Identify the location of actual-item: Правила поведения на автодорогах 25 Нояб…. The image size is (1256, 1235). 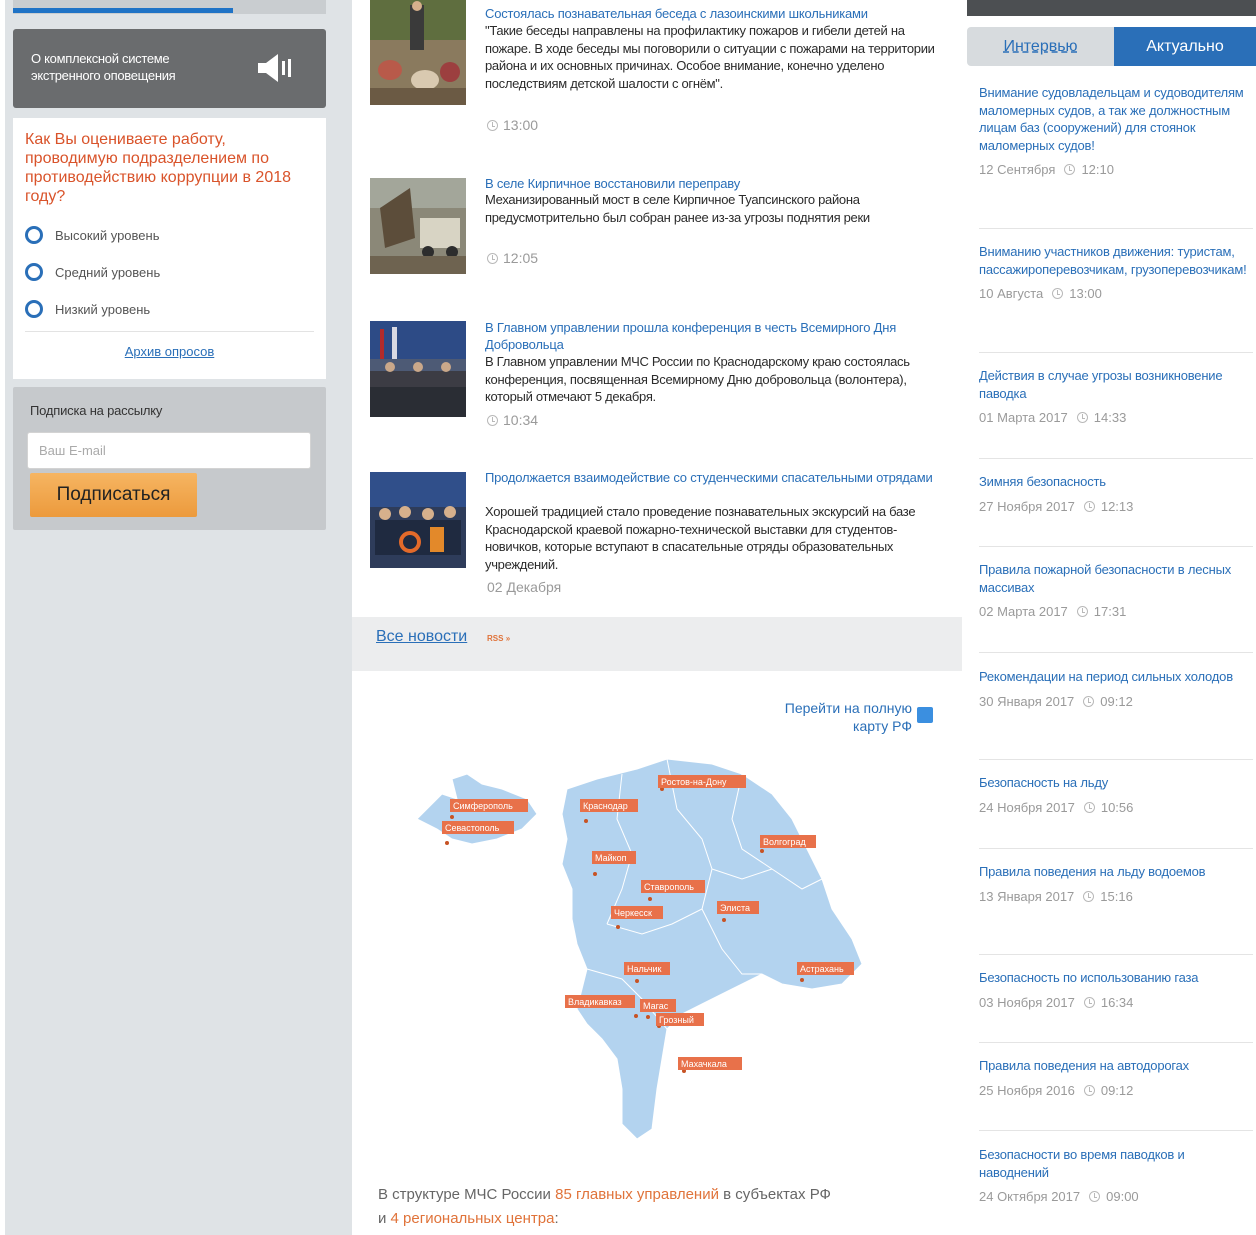
(1114, 1077).